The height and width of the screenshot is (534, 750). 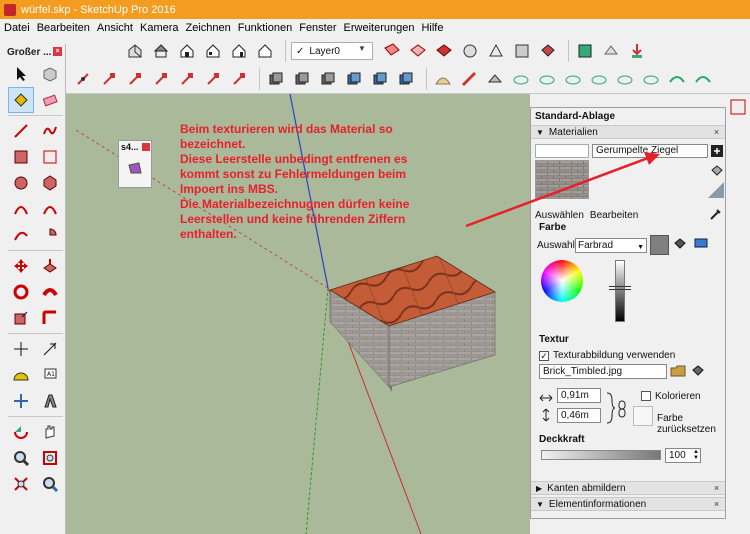 I want to click on current-color-swatch, so click(x=659, y=245).